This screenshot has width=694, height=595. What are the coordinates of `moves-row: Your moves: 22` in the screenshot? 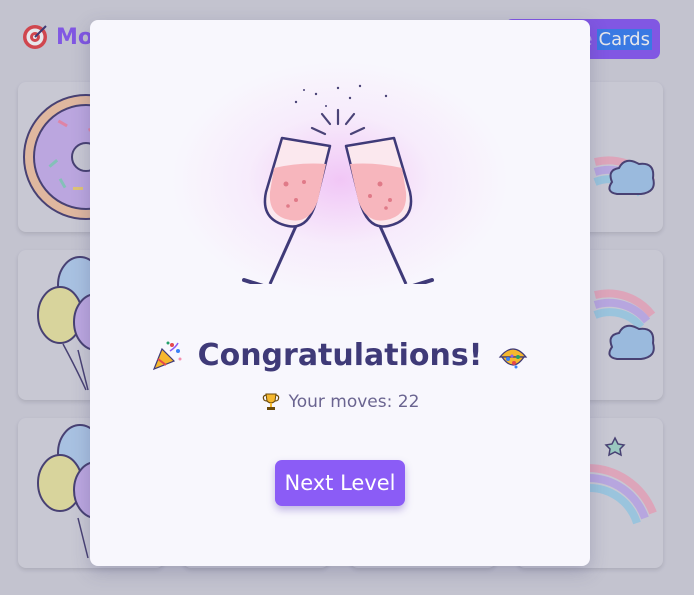 It's located at (340, 402).